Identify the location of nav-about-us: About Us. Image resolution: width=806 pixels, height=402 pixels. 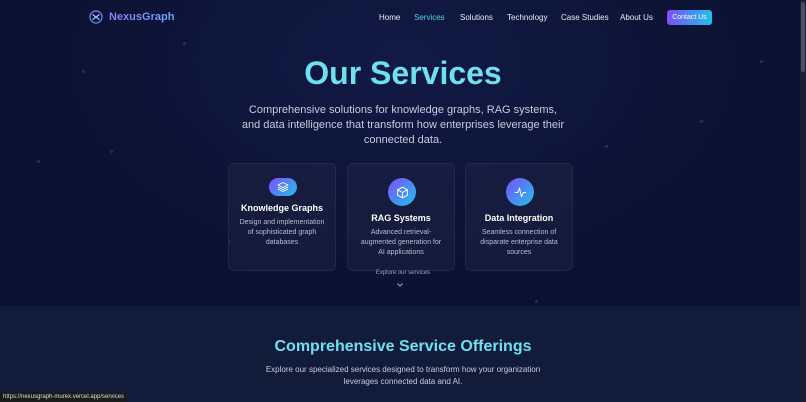
(636, 17).